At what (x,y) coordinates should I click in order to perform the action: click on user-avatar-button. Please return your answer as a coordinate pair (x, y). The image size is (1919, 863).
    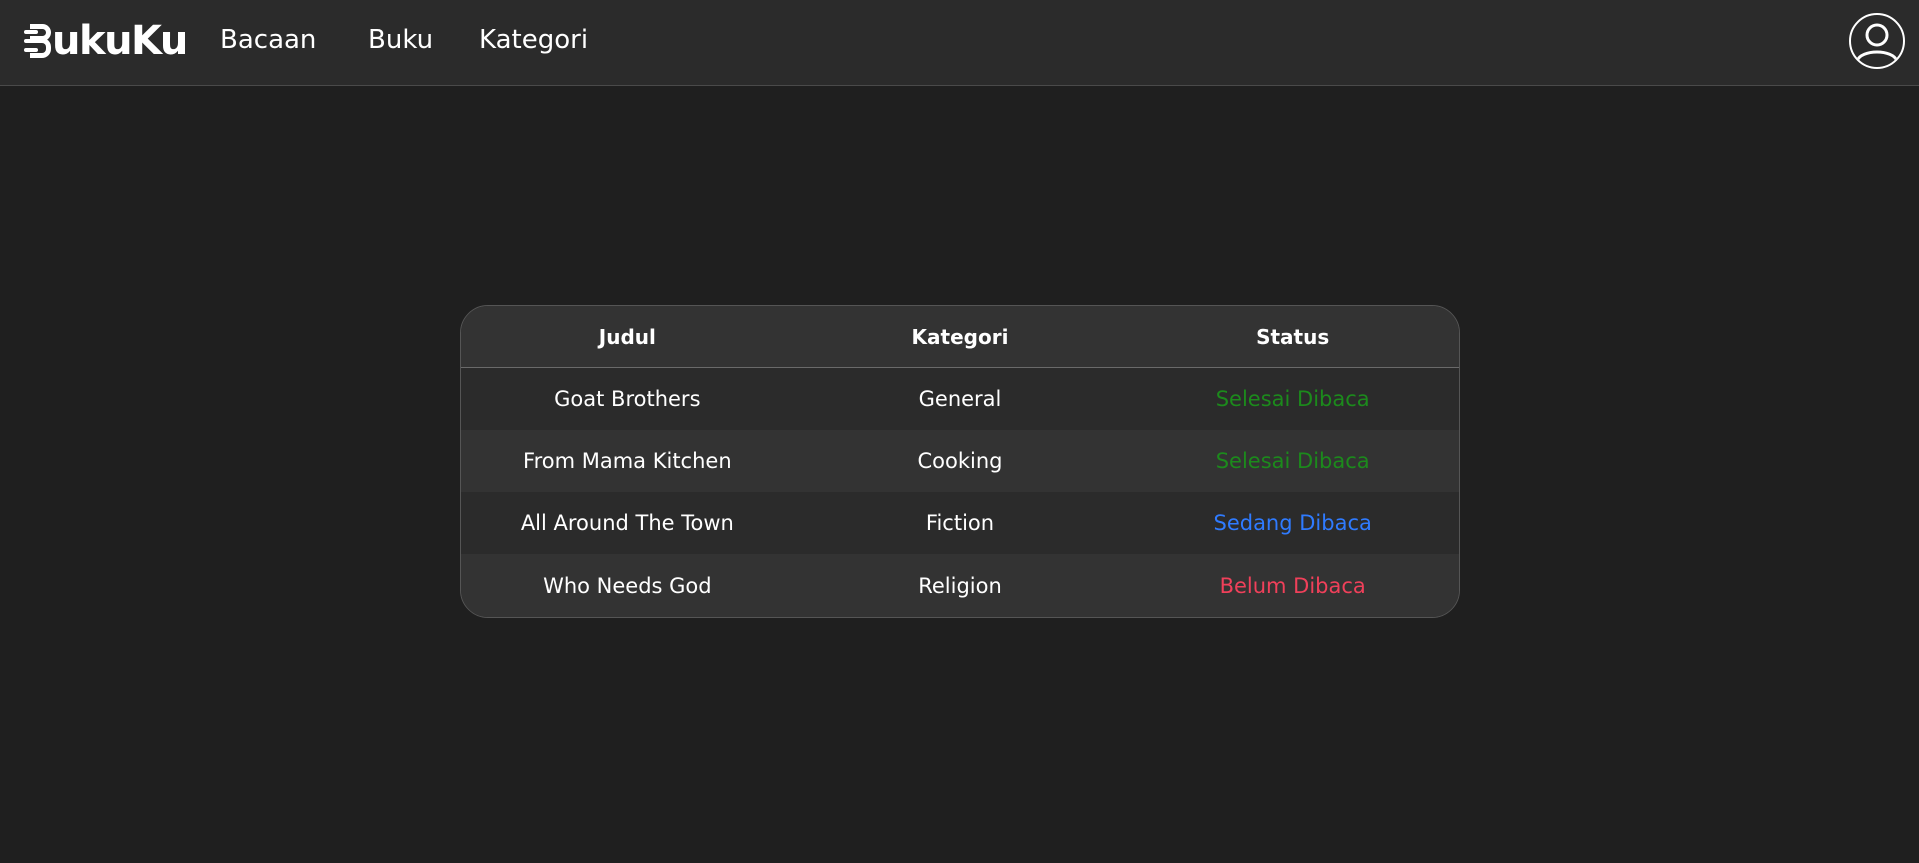
    Looking at the image, I should click on (1877, 41).